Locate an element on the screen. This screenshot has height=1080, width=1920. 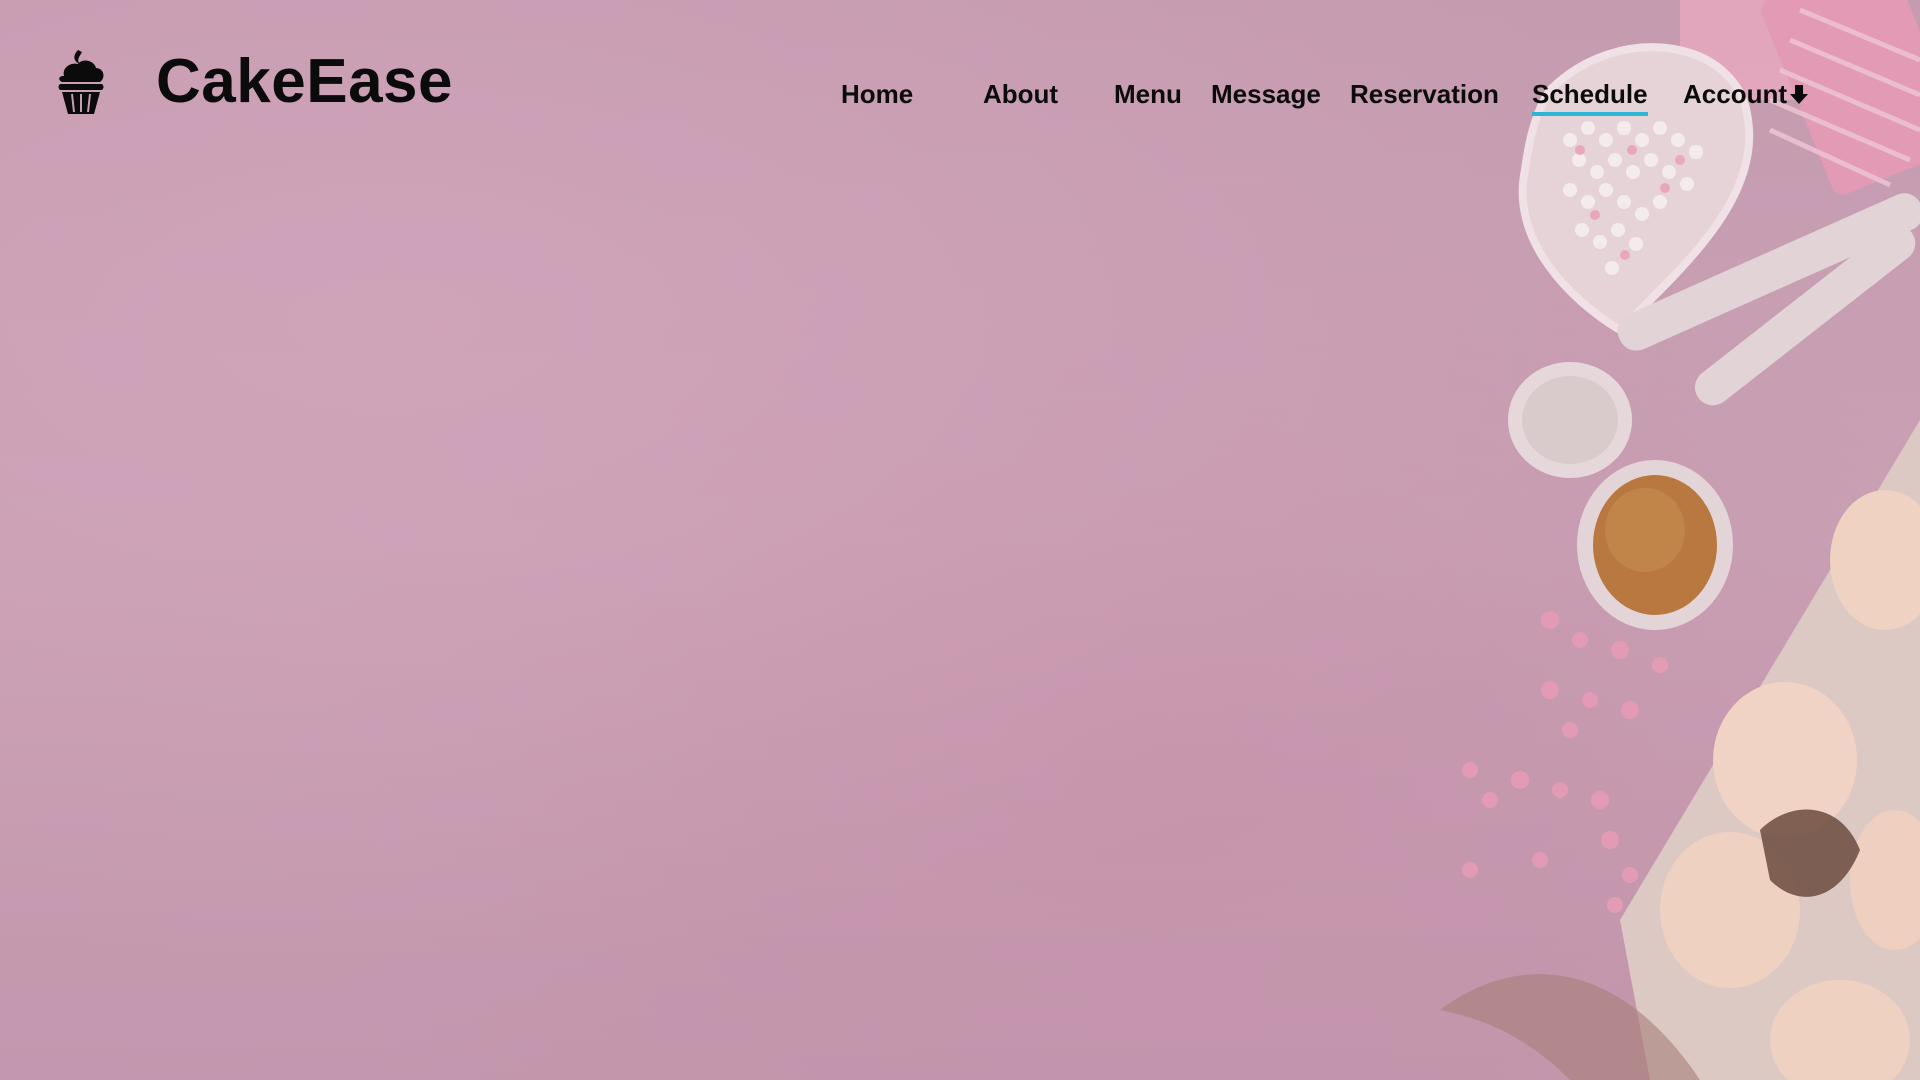
nav-menu-link: Menu is located at coordinates (1148, 94).